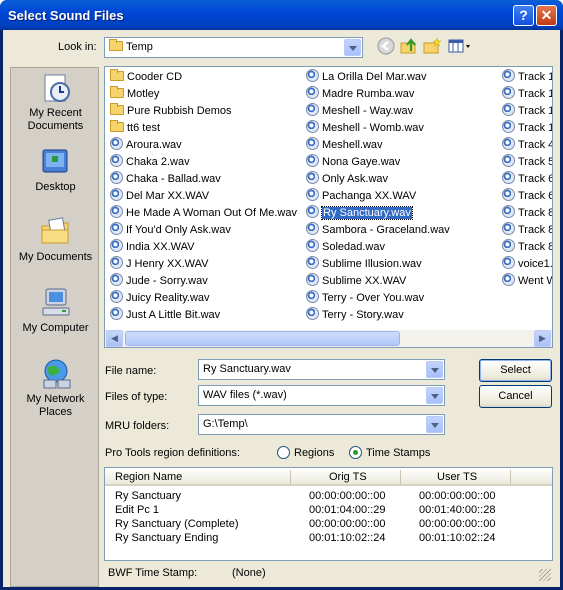 Image resolution: width=563 pixels, height=590 pixels. I want to click on mru-folders-dropdown: G:\Temp\, so click(321, 424).